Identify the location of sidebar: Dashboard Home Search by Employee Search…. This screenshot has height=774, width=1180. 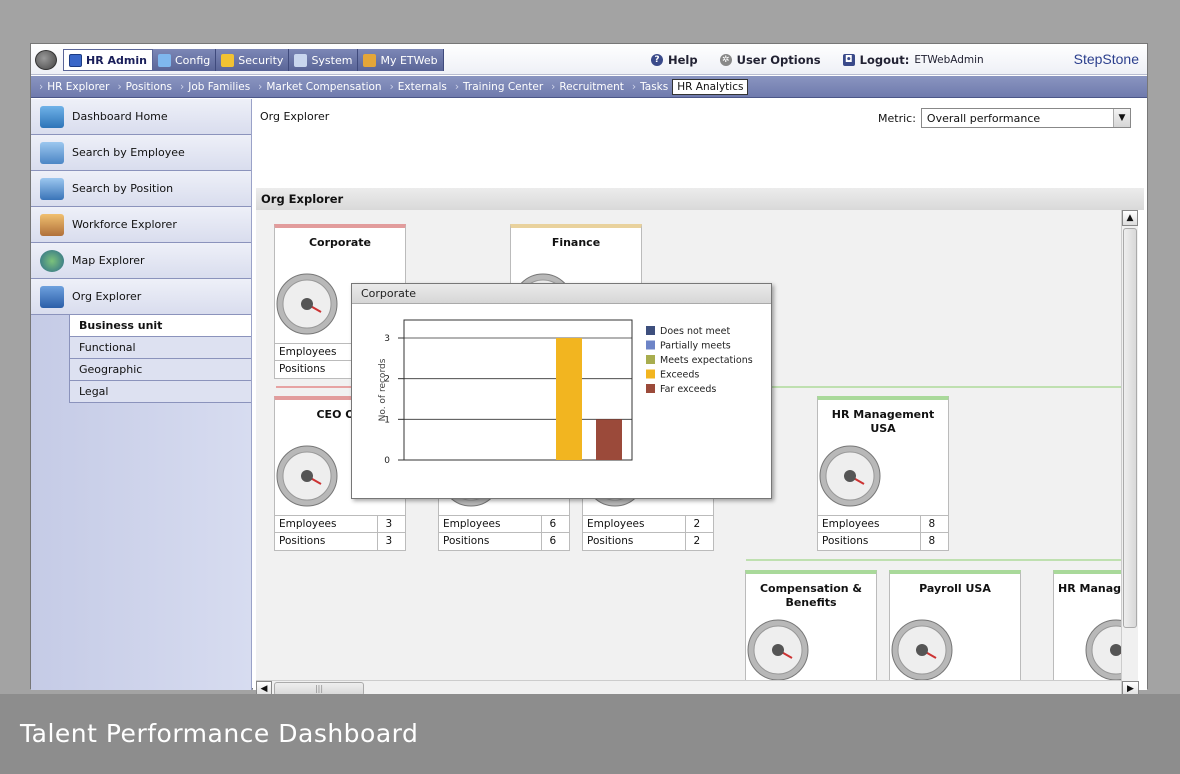
(141, 394).